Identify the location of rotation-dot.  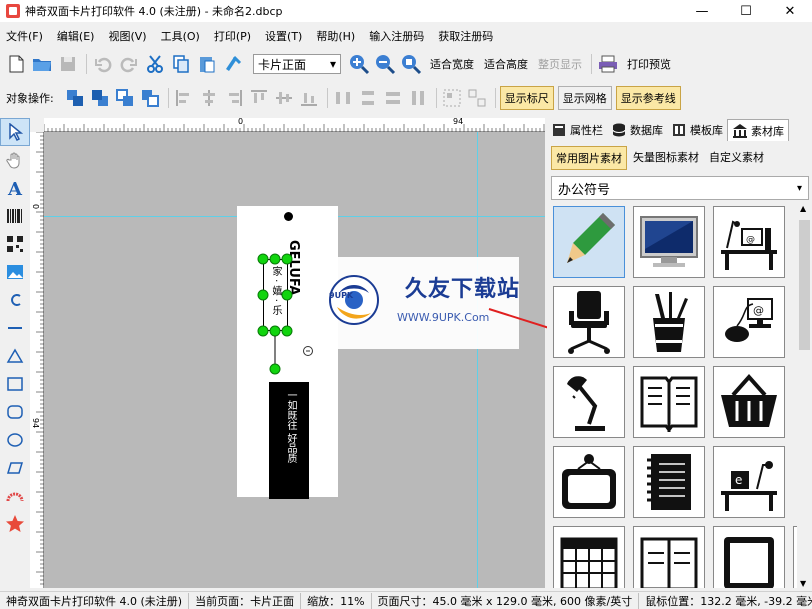
(288, 216).